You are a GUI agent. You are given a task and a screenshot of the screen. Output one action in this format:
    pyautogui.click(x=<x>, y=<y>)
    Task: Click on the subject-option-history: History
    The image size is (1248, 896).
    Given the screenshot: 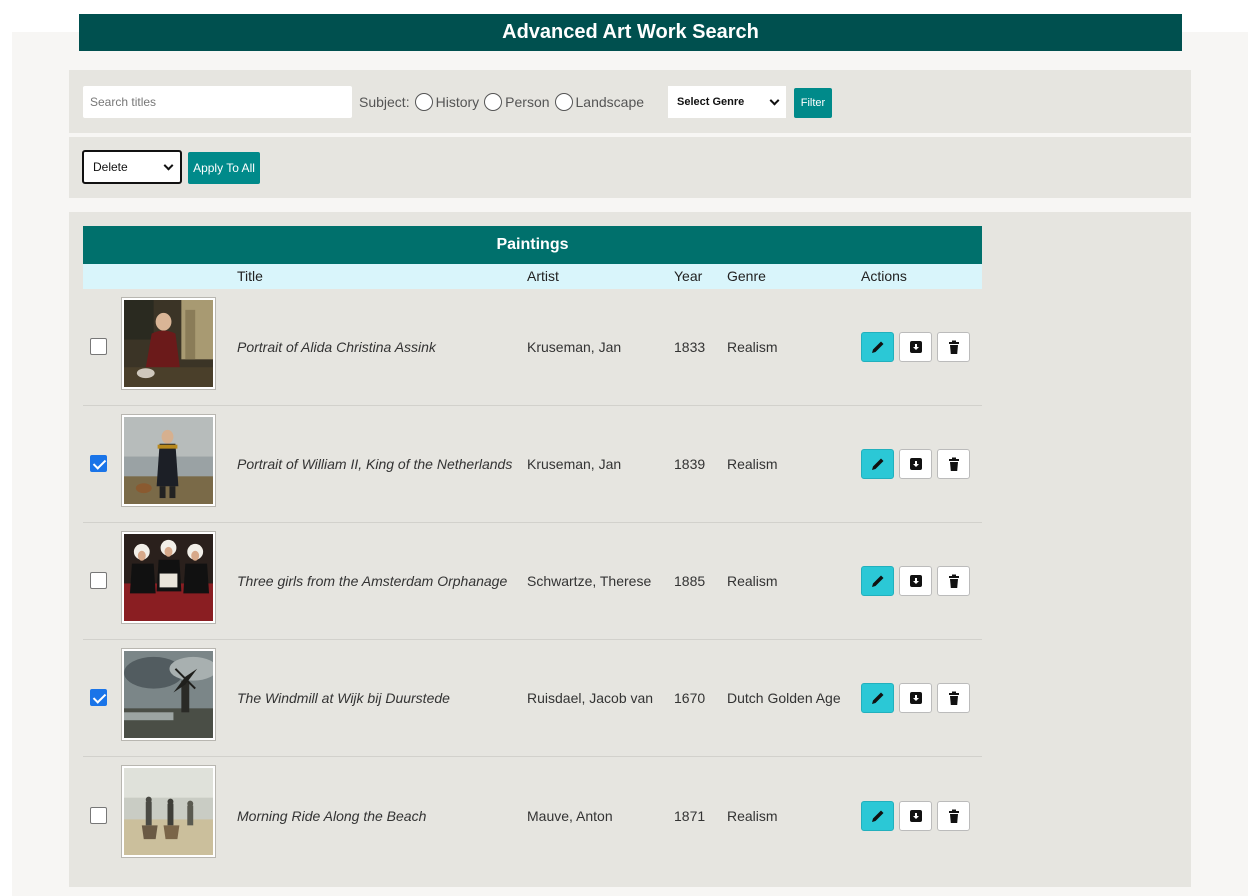 What is the action you would take?
    pyautogui.click(x=445, y=102)
    